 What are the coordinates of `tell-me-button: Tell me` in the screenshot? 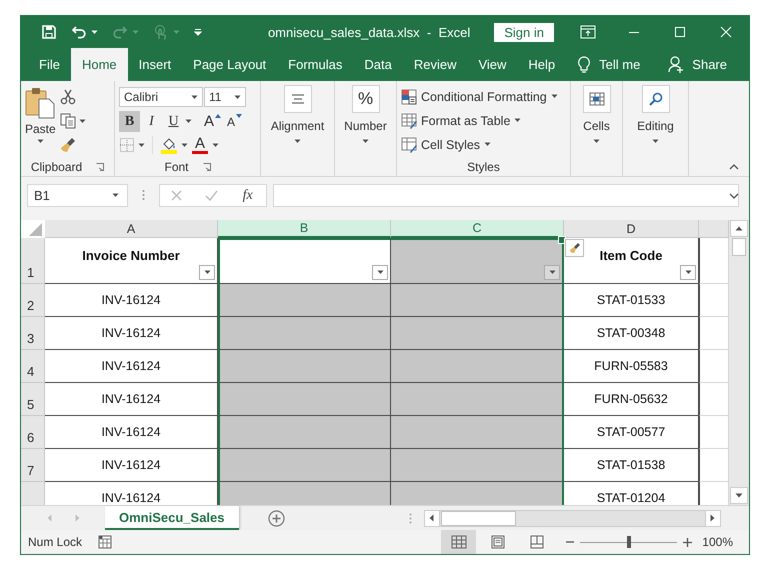 It's located at (609, 64).